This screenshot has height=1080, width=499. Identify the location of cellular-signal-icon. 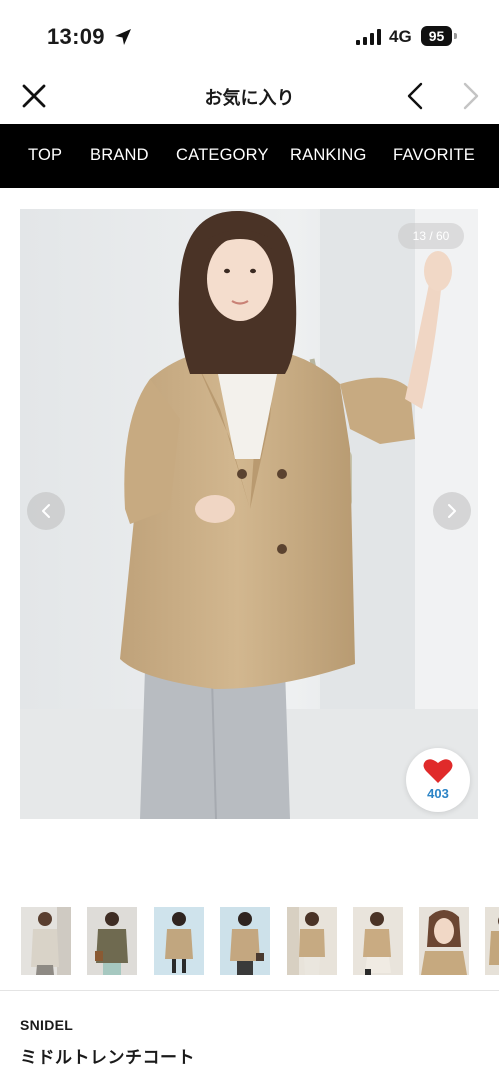
(368, 37).